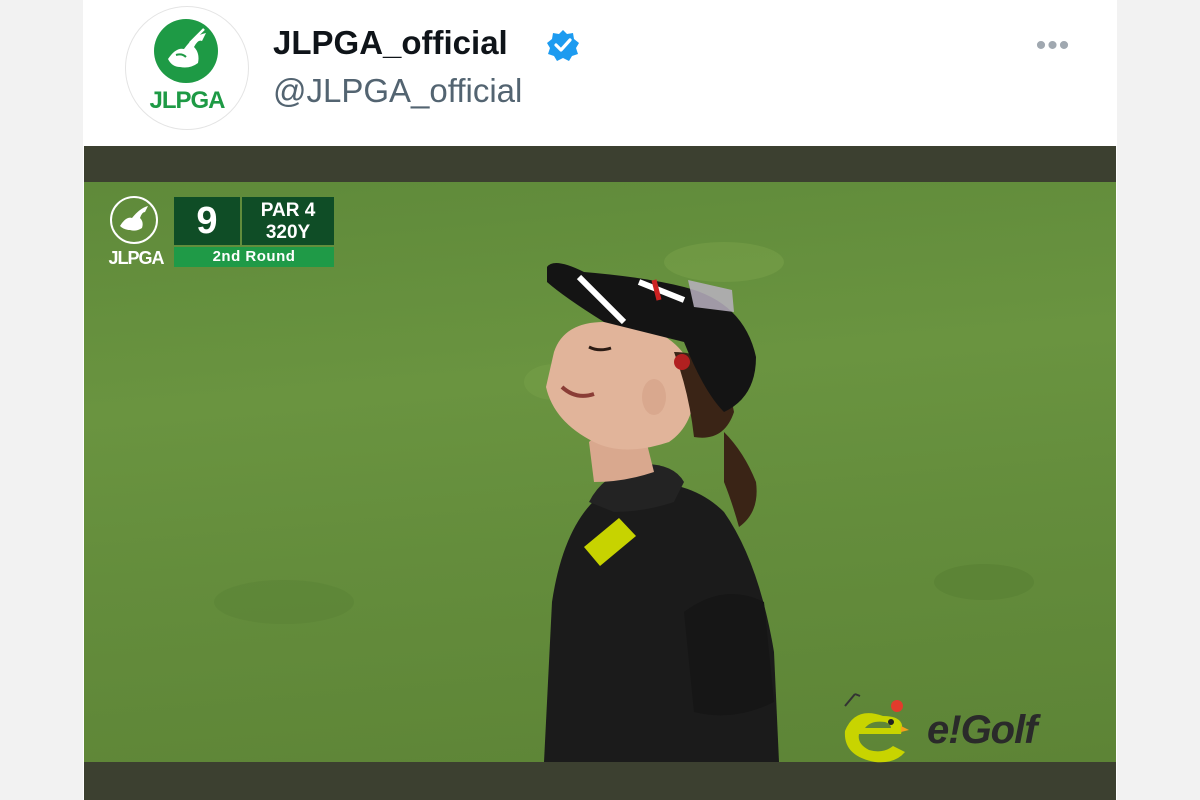 The height and width of the screenshot is (800, 1200). What do you see at coordinates (288, 210) in the screenshot?
I see `par-label: PAR 4` at bounding box center [288, 210].